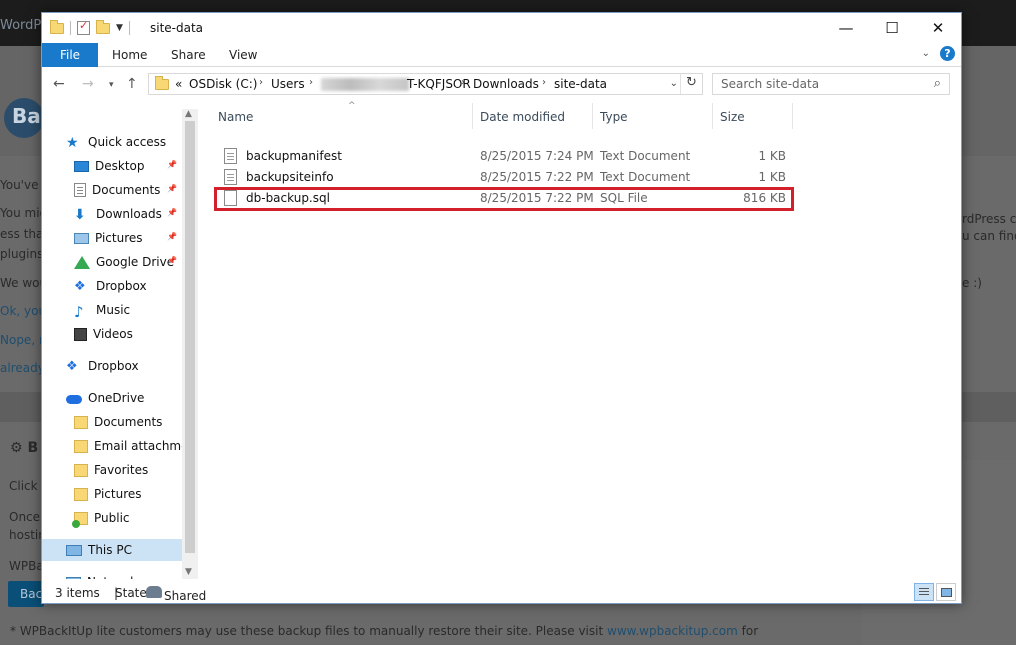  Describe the element at coordinates (821, 84) in the screenshot. I see `search-input` at that location.